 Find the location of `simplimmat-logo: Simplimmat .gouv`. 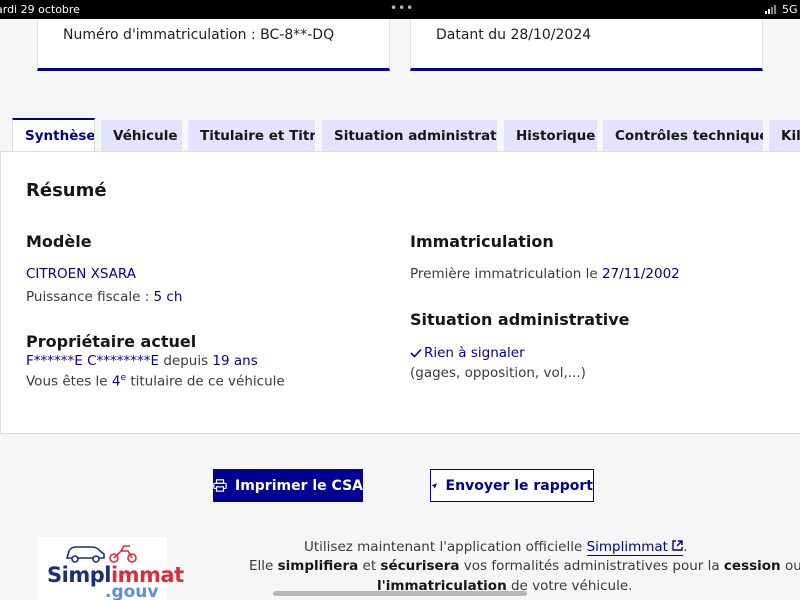

simplimmat-logo: Simplimmat .gouv is located at coordinates (110, 568).